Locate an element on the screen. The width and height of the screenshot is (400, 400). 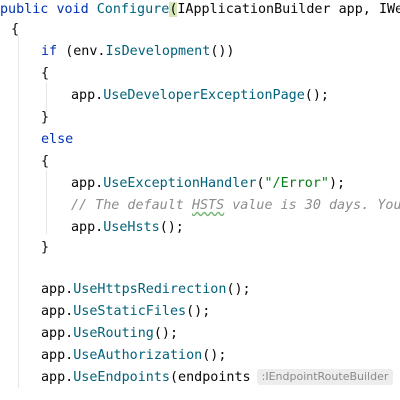
code-line: app.UseExceptionHandler("/Error"); is located at coordinates (208, 184).